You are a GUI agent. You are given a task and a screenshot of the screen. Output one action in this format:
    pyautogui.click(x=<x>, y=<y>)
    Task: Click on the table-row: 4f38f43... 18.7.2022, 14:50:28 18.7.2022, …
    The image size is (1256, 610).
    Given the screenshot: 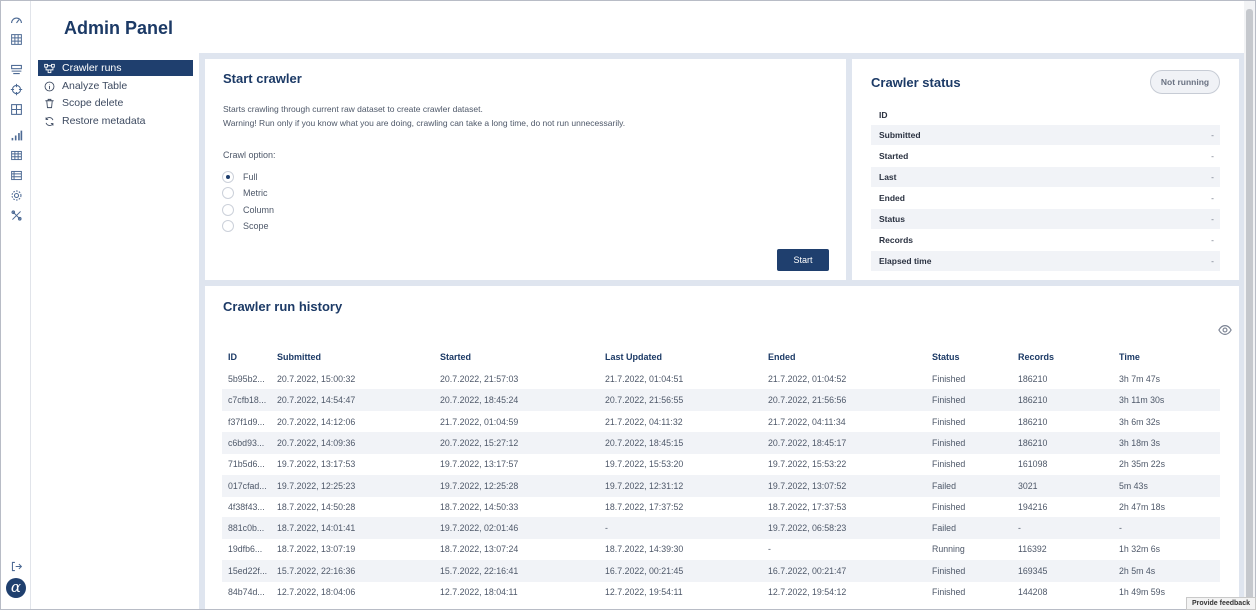 What is the action you would take?
    pyautogui.click(x=721, y=507)
    